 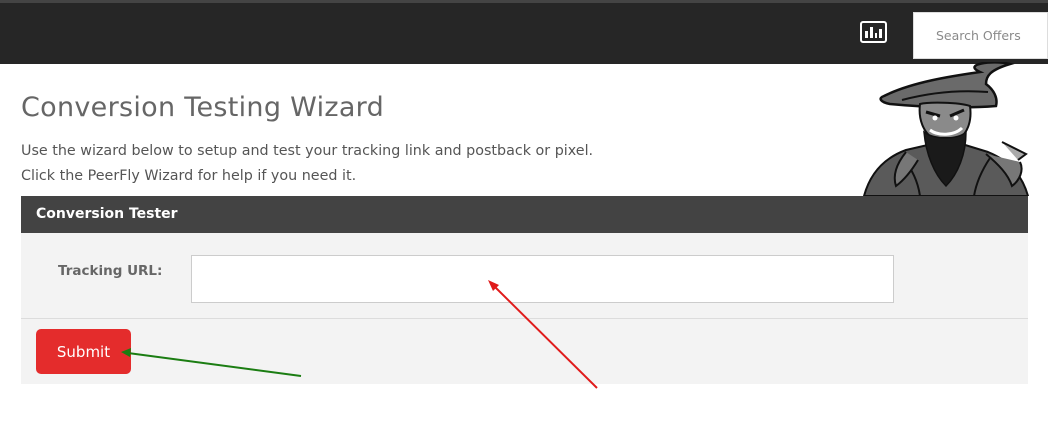 What do you see at coordinates (203, 107) in the screenshot?
I see `page-title: Conversion Testing Wizard` at bounding box center [203, 107].